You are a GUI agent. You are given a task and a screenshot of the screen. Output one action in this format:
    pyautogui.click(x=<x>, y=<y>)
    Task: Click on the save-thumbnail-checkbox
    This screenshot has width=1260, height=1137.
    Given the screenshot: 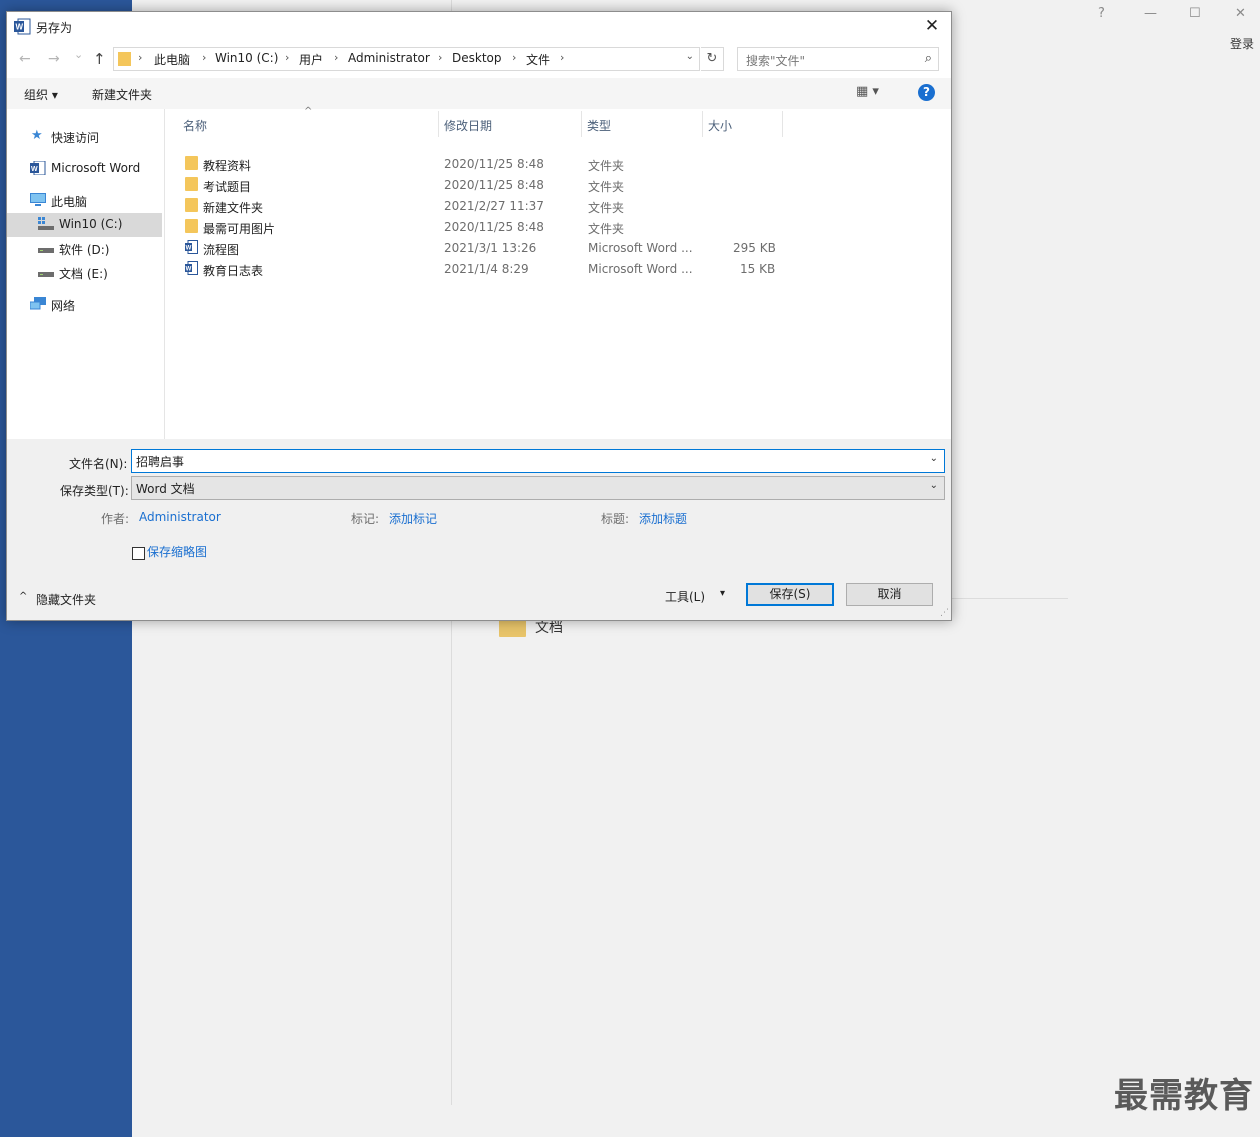 What is the action you would take?
    pyautogui.click(x=138, y=553)
    